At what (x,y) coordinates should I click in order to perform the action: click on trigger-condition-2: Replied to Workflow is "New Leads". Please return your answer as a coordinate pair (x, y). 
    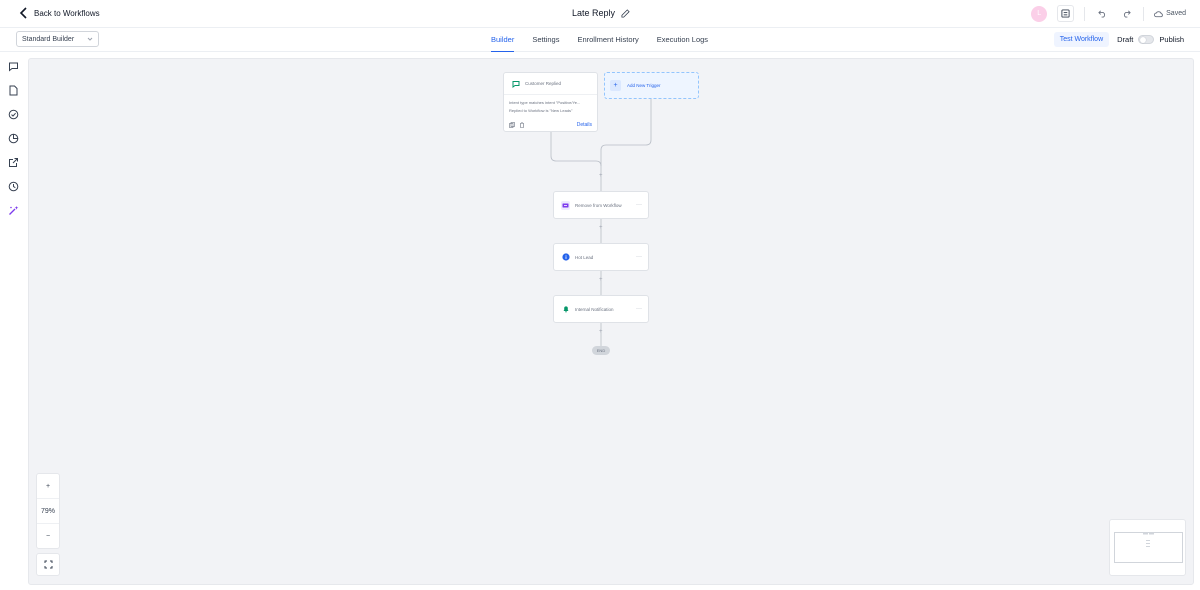
    Looking at the image, I should click on (541, 110).